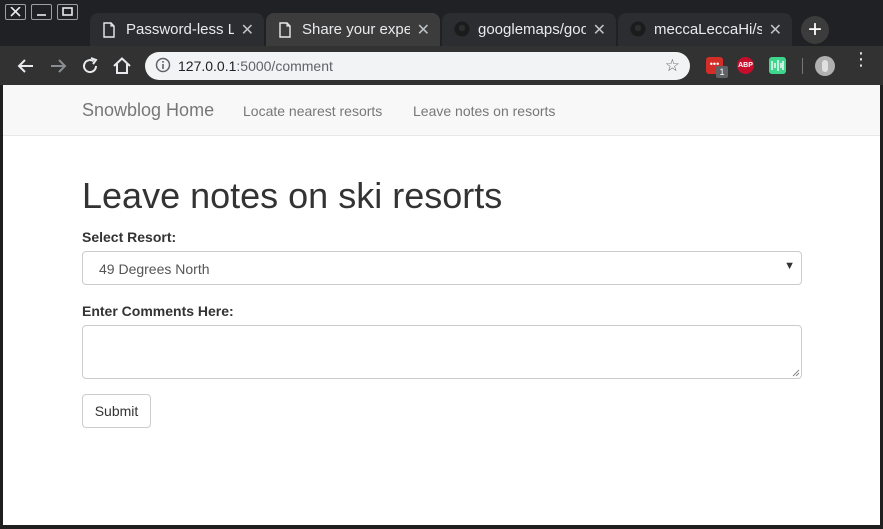  Describe the element at coordinates (292, 195) in the screenshot. I see `page-title: Leave notes on ski resorts` at that location.